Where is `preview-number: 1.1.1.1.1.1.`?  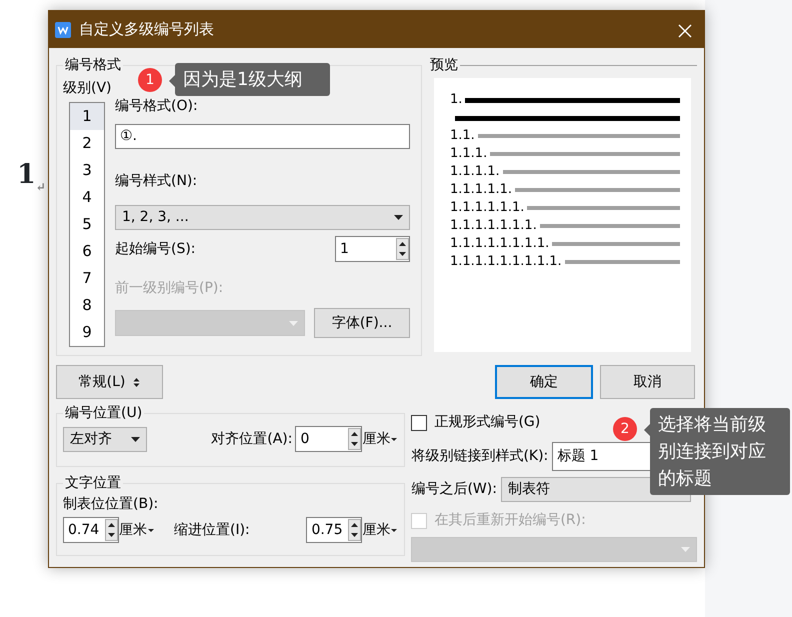
preview-number: 1.1.1.1.1.1. is located at coordinates (487, 208).